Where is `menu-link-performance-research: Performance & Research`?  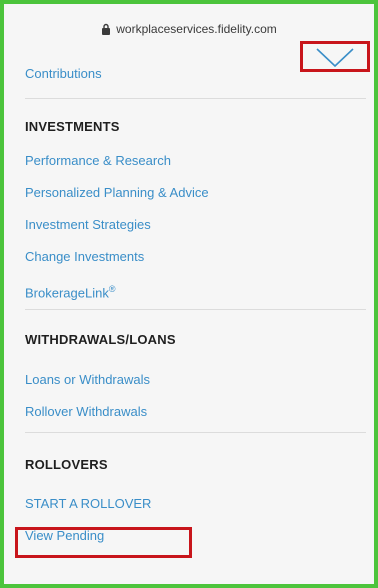
menu-link-performance-research: Performance & Research is located at coordinates (195, 161).